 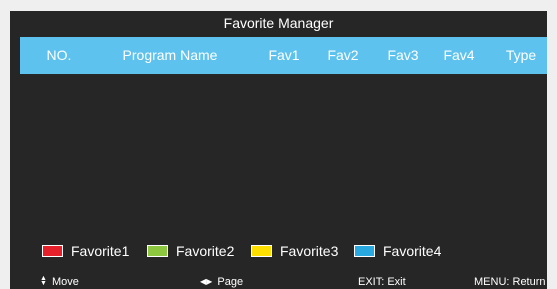 I want to click on legend-label: Favorite3, so click(x=309, y=251).